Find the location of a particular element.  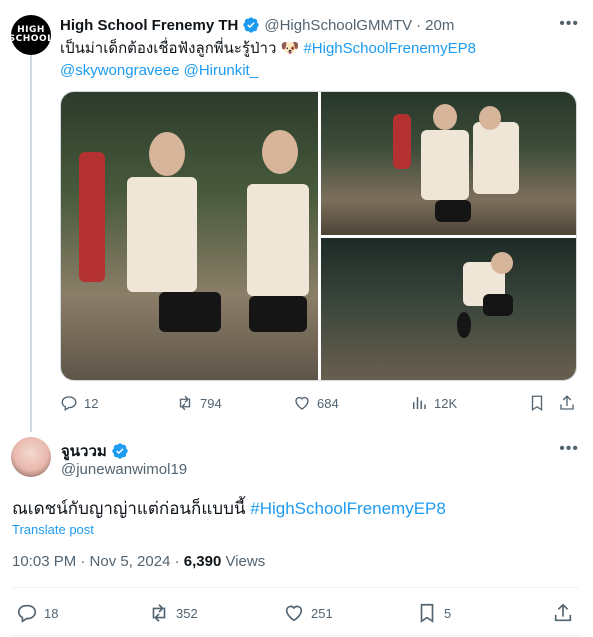

views-label: Views is located at coordinates (243, 561).